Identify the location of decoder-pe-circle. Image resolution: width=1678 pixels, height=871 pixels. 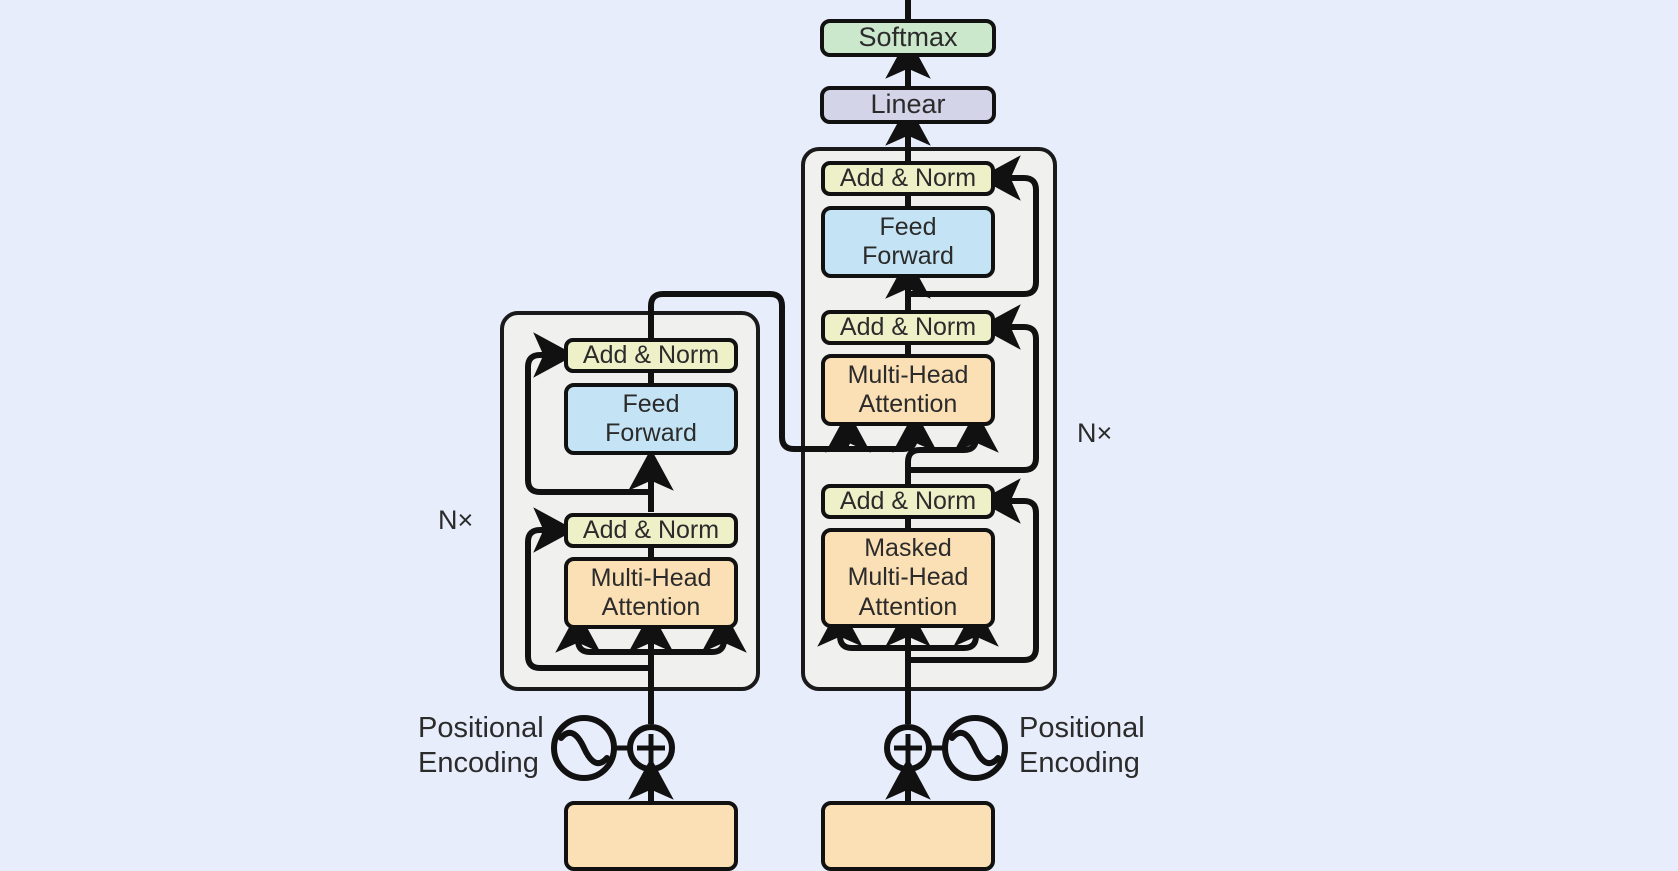
(975, 748).